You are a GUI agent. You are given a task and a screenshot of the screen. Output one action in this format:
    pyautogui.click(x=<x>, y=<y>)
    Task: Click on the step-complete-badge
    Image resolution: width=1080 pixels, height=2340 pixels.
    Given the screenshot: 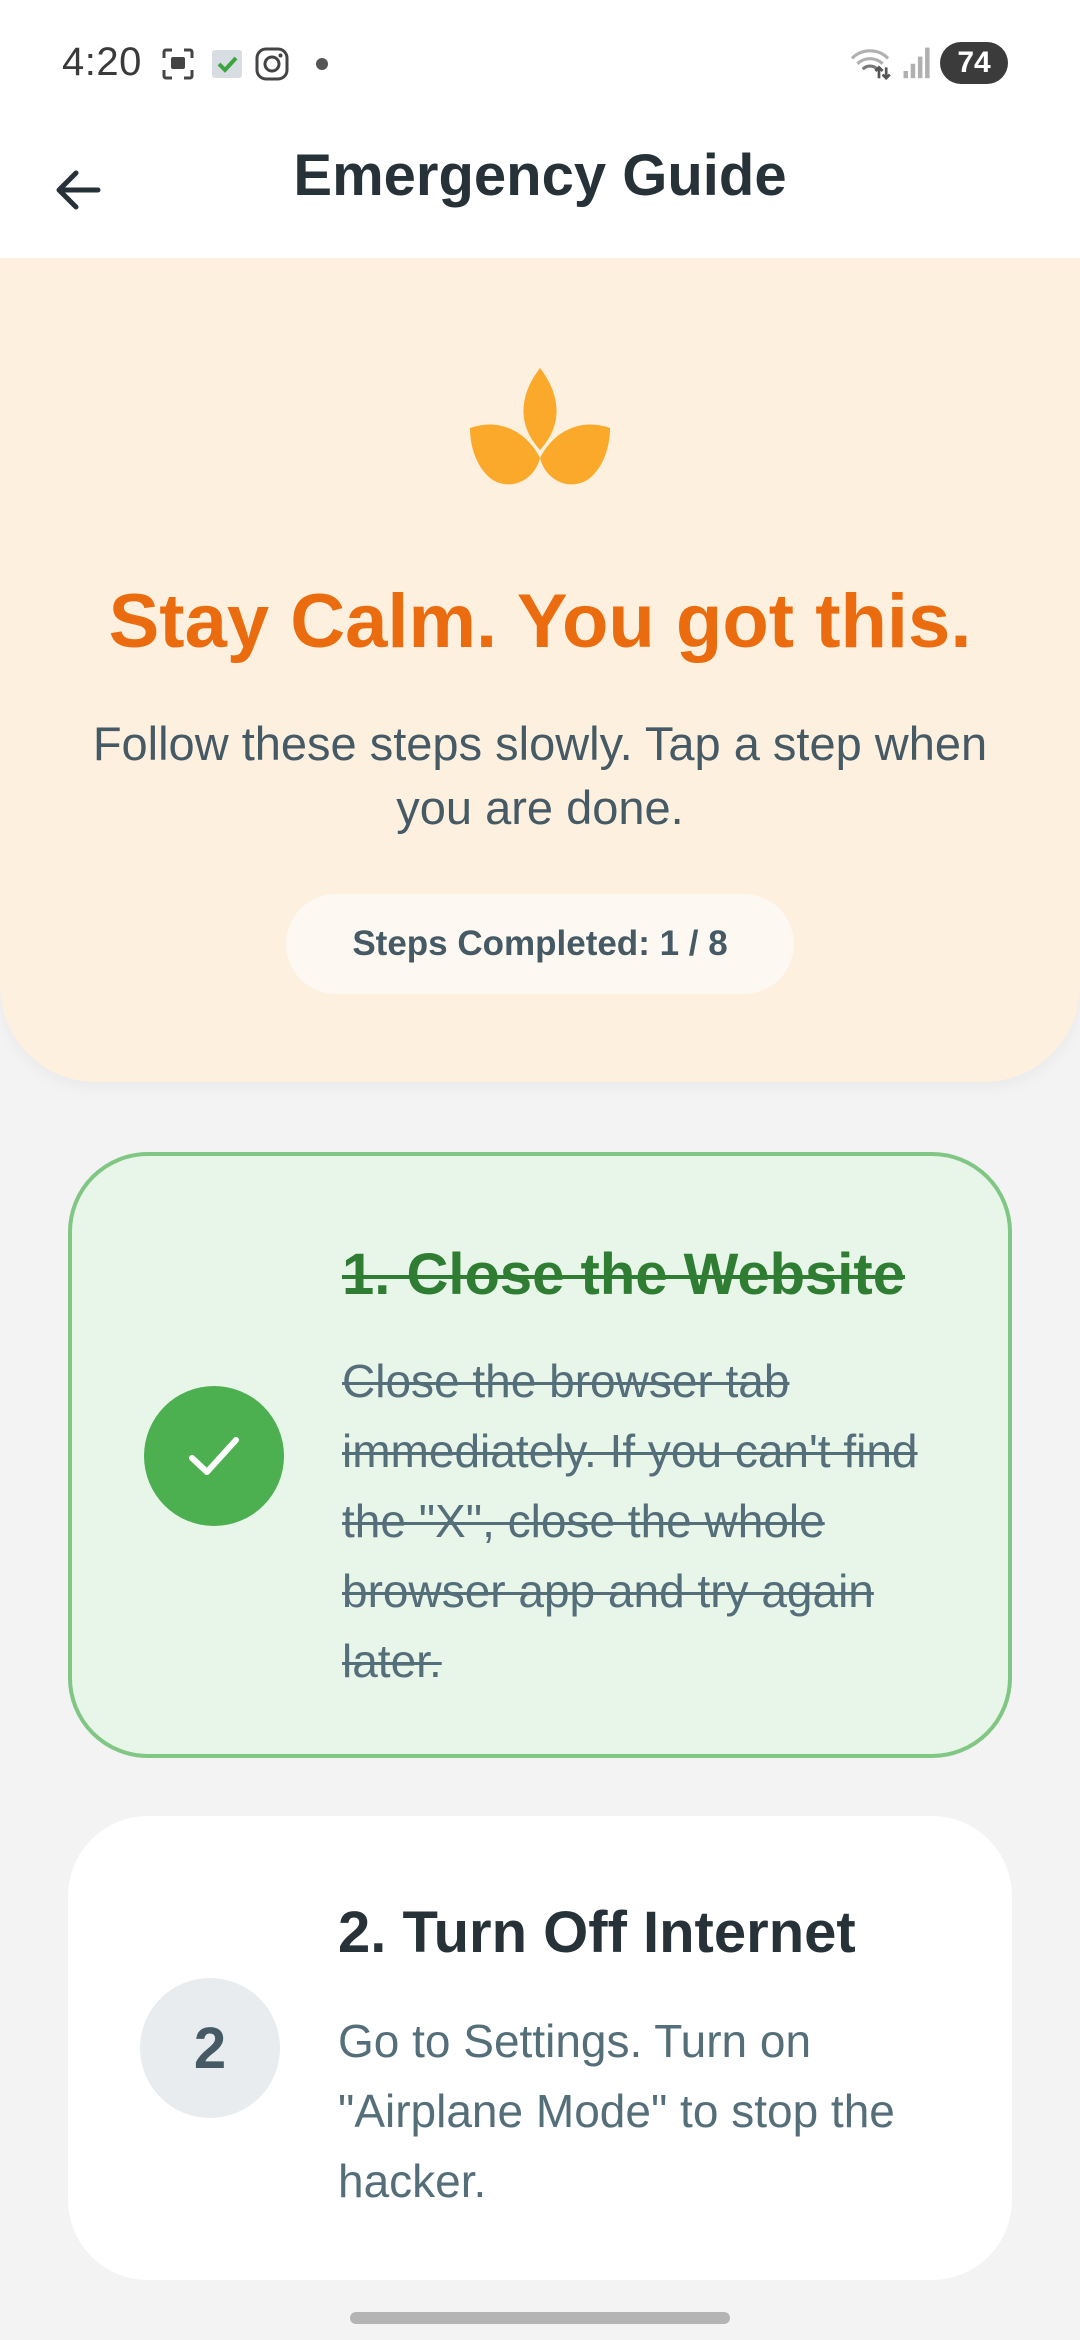 What is the action you would take?
    pyautogui.click(x=214, y=1456)
    